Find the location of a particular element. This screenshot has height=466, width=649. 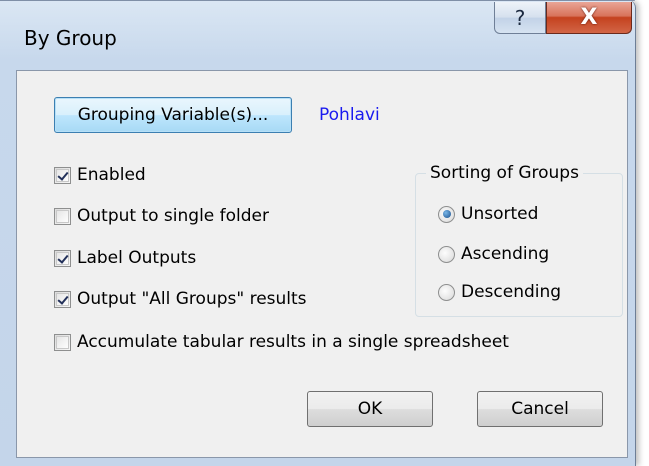

close-button: X is located at coordinates (589, 18).